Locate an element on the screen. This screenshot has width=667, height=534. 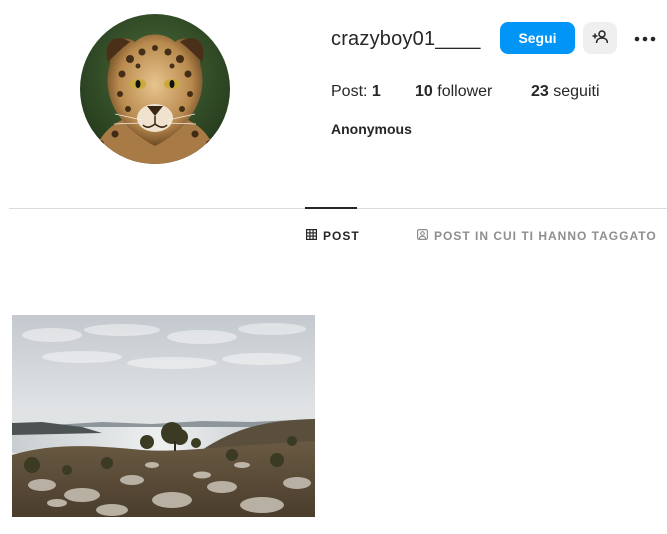
following-stat: 23 seguiti is located at coordinates (565, 92).